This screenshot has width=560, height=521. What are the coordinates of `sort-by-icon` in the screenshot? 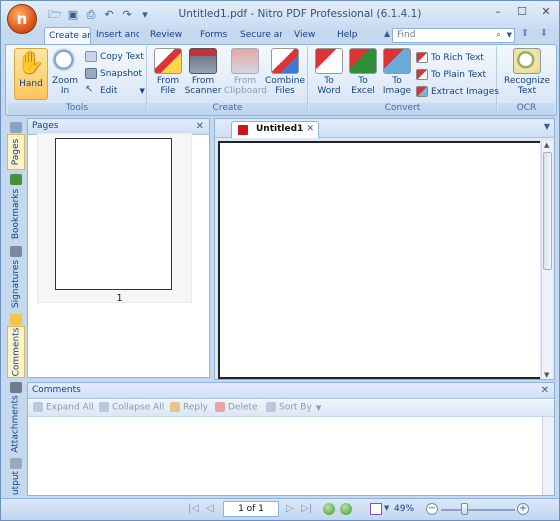 It's located at (271, 407).